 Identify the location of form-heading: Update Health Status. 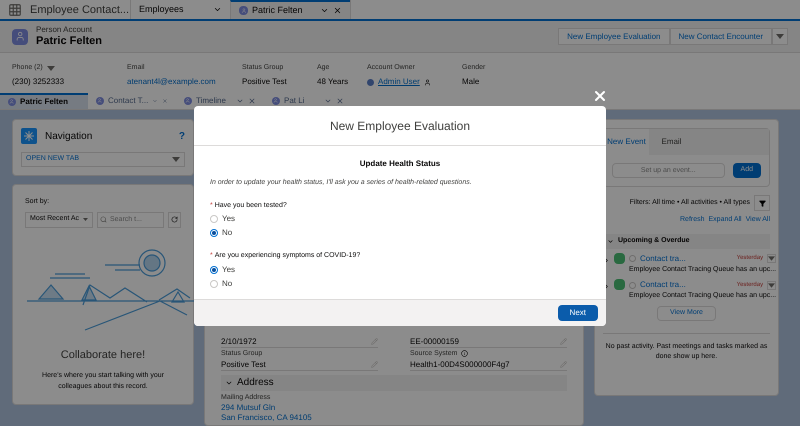
(400, 164).